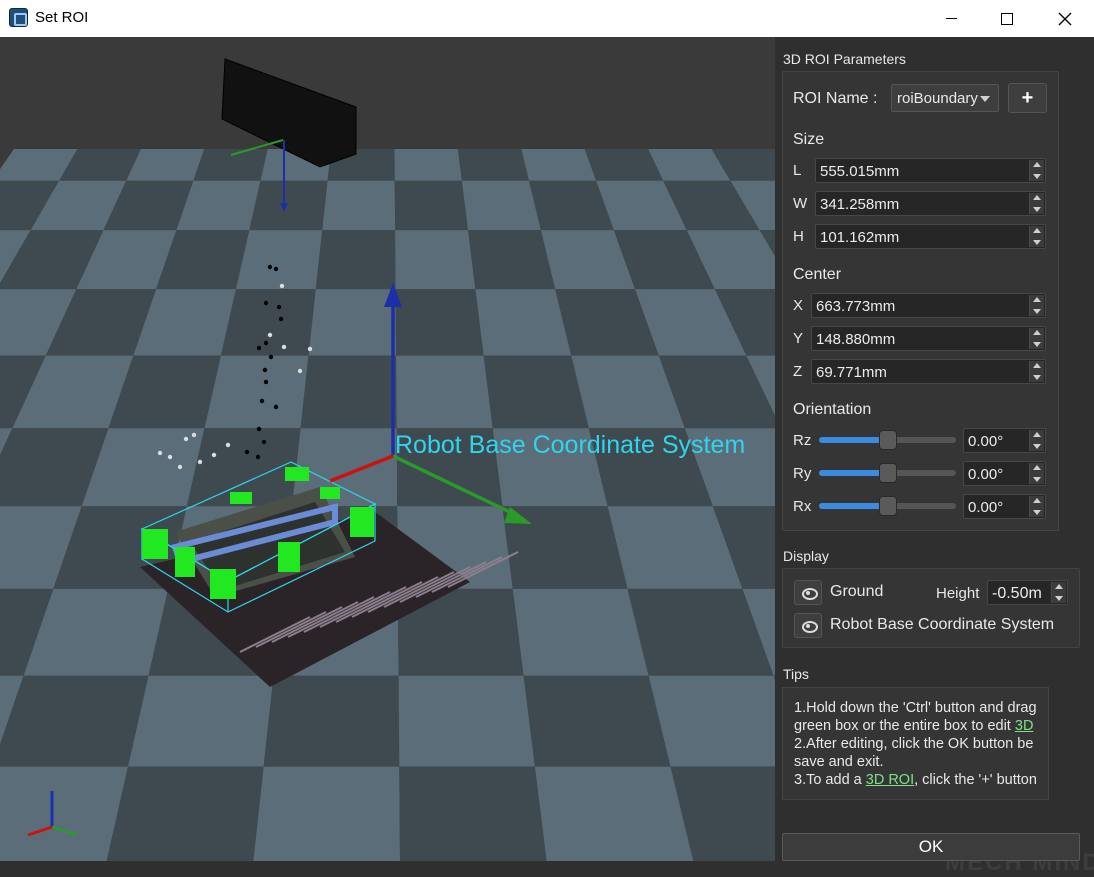 The image size is (1094, 877). I want to click on ry-slider, so click(887, 473).